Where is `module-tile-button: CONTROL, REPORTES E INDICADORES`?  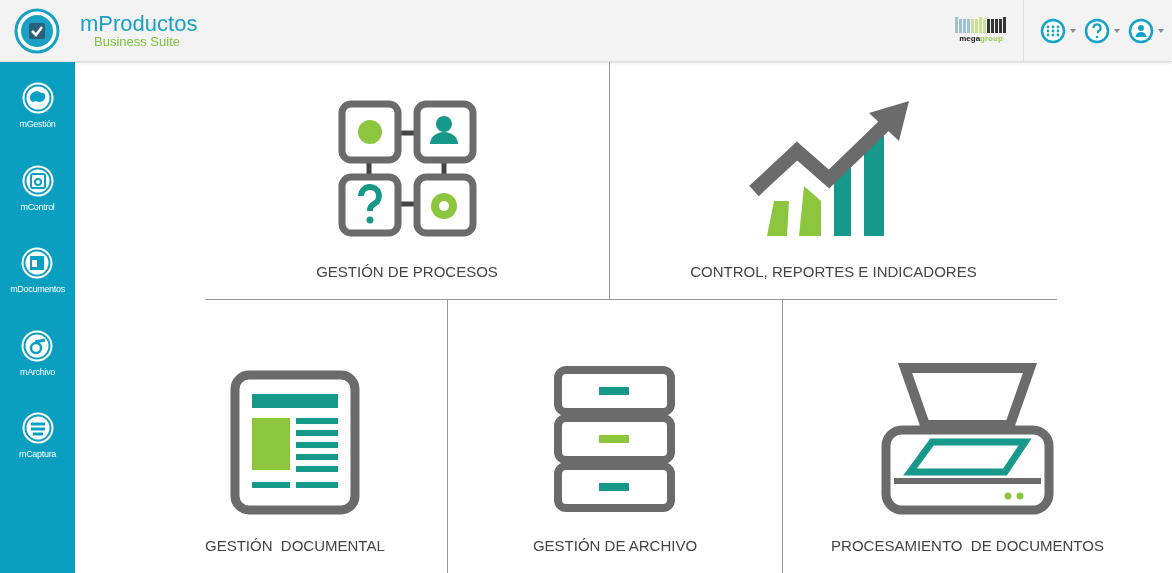 module-tile-button: CONTROL, REPORTES E INDICADORES is located at coordinates (833, 191).